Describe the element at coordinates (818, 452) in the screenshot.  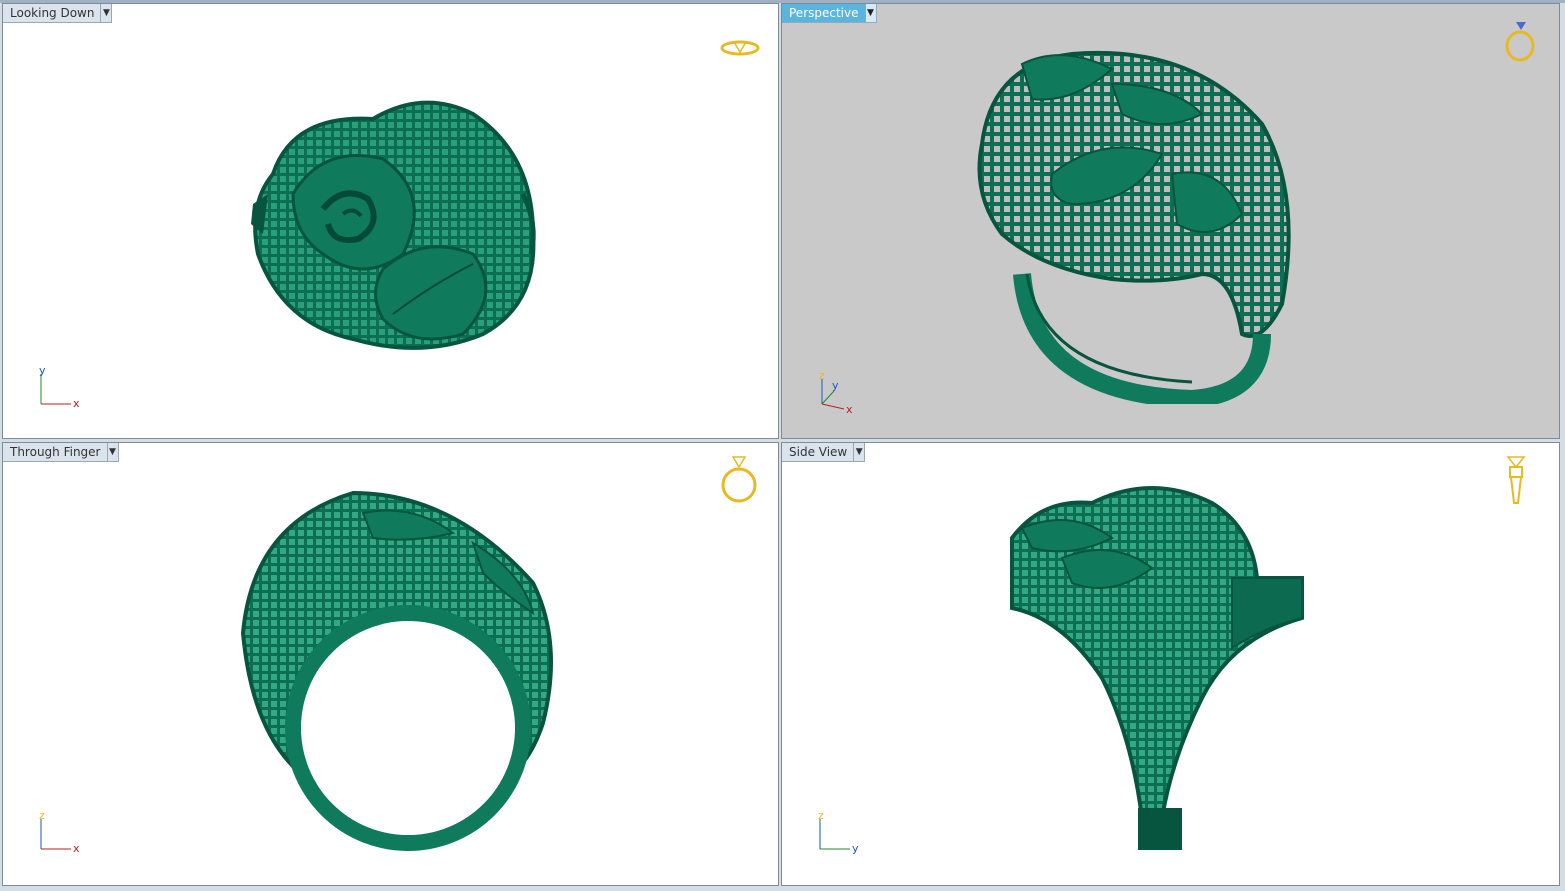
I see `viewport-title: Side View` at that location.